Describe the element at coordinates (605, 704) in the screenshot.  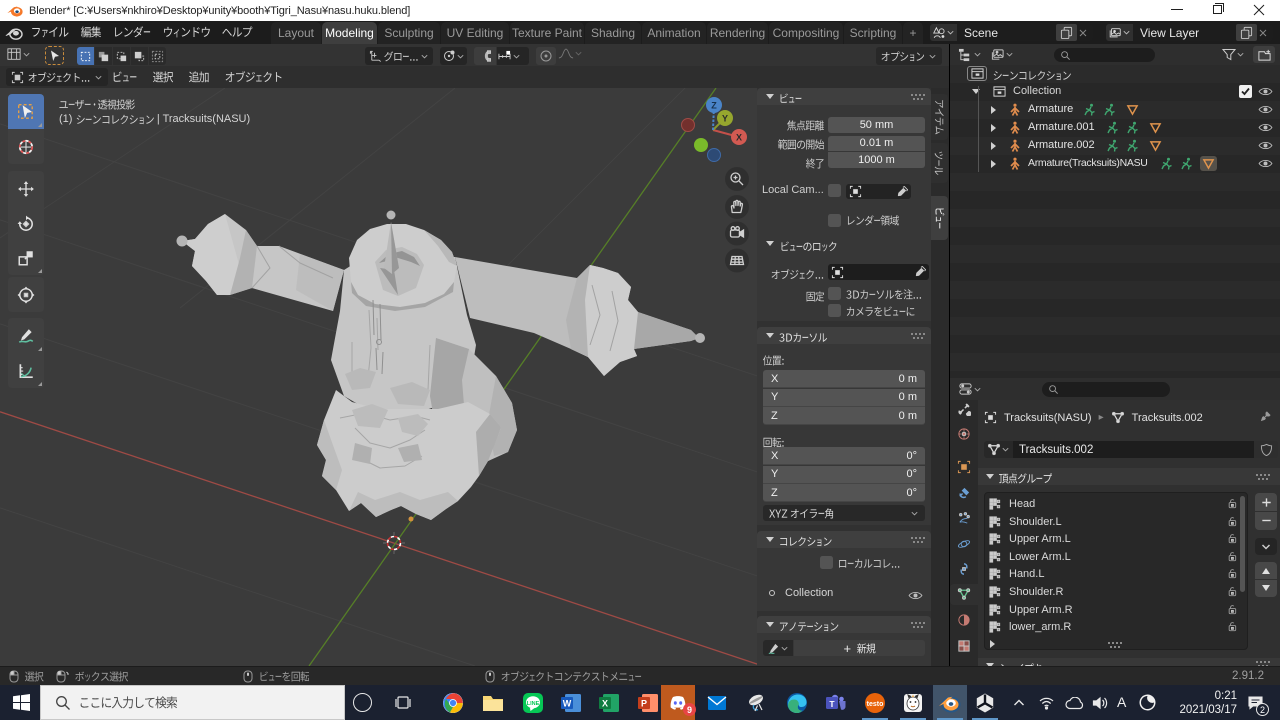
I see `svg-text: X` at that location.